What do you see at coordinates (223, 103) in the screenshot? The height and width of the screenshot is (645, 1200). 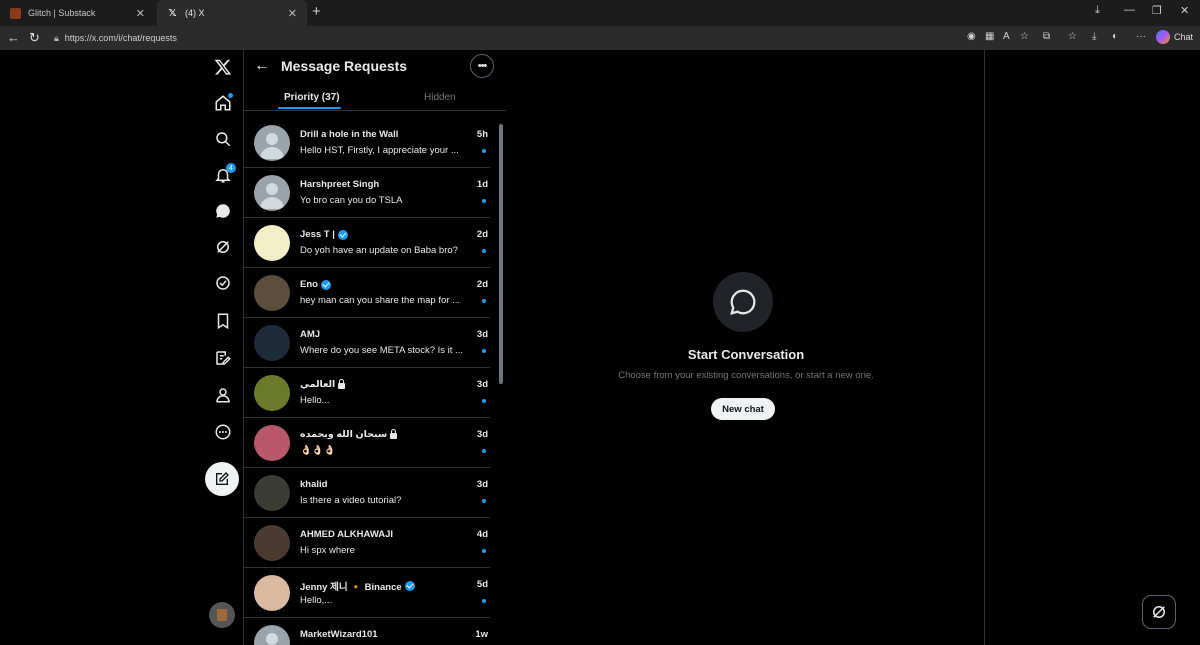 I see `home-icon` at bounding box center [223, 103].